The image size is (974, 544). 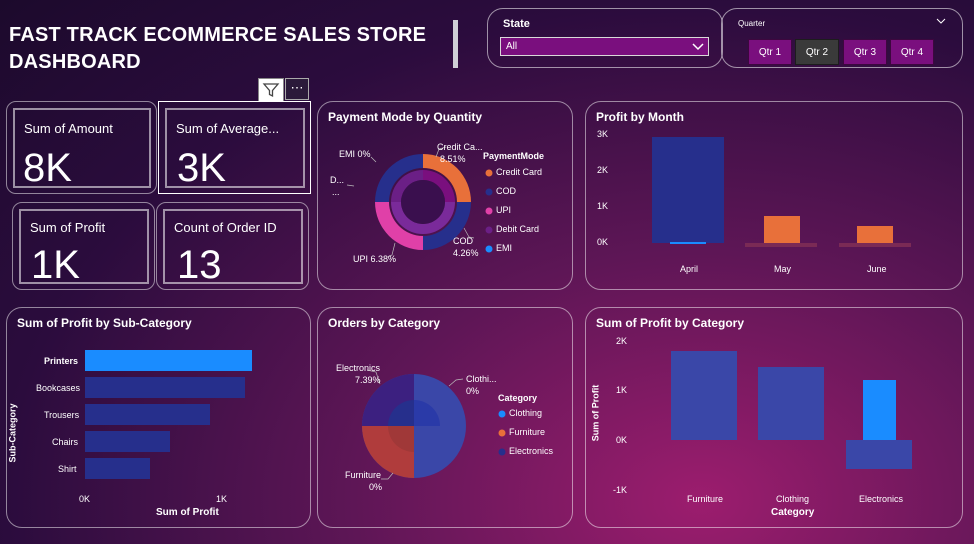 What do you see at coordinates (506, 191) in the screenshot?
I see `legend-item-cod: COD` at bounding box center [506, 191].